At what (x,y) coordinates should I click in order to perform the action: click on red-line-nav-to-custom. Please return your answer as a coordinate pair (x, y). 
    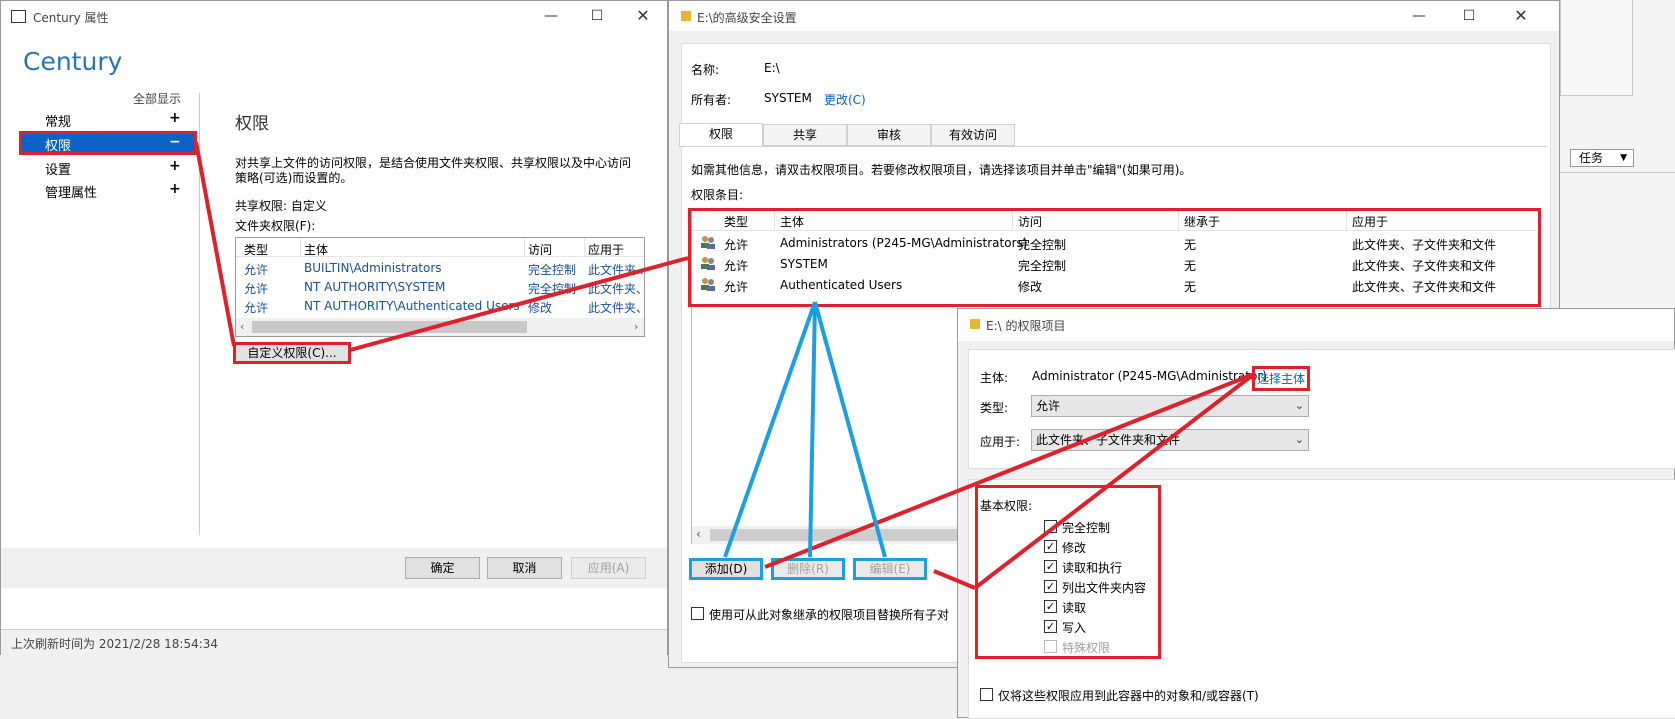
    Looking at the image, I should click on (215, 244).